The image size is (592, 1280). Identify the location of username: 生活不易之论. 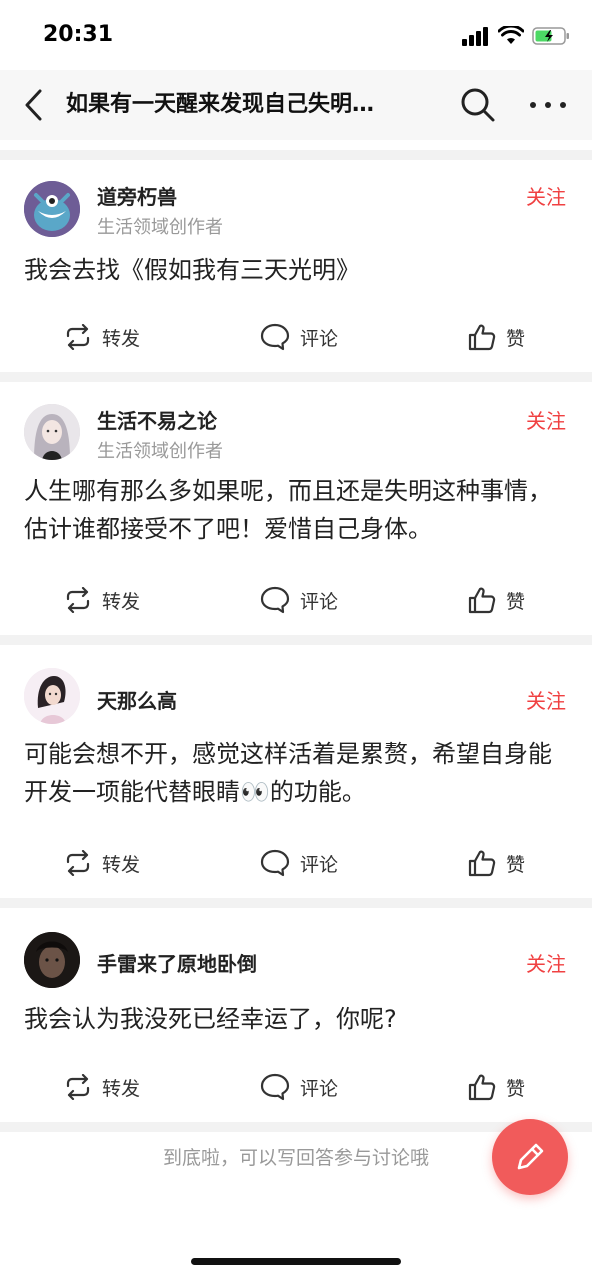
(157, 419).